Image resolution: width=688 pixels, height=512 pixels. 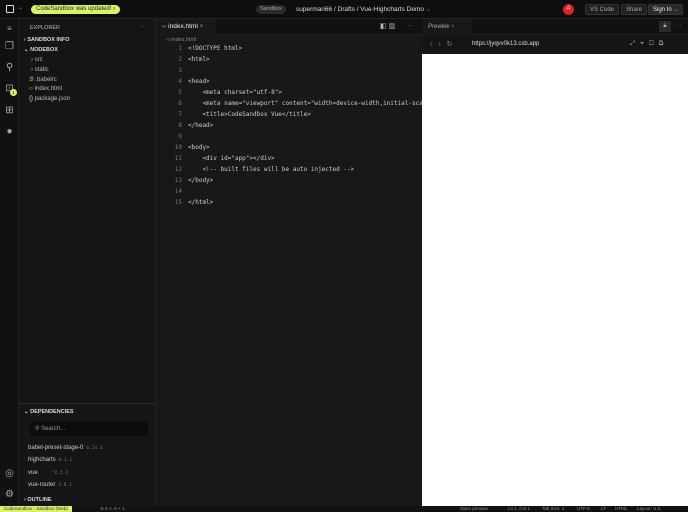 I want to click on line-number: 11, so click(x=178, y=158).